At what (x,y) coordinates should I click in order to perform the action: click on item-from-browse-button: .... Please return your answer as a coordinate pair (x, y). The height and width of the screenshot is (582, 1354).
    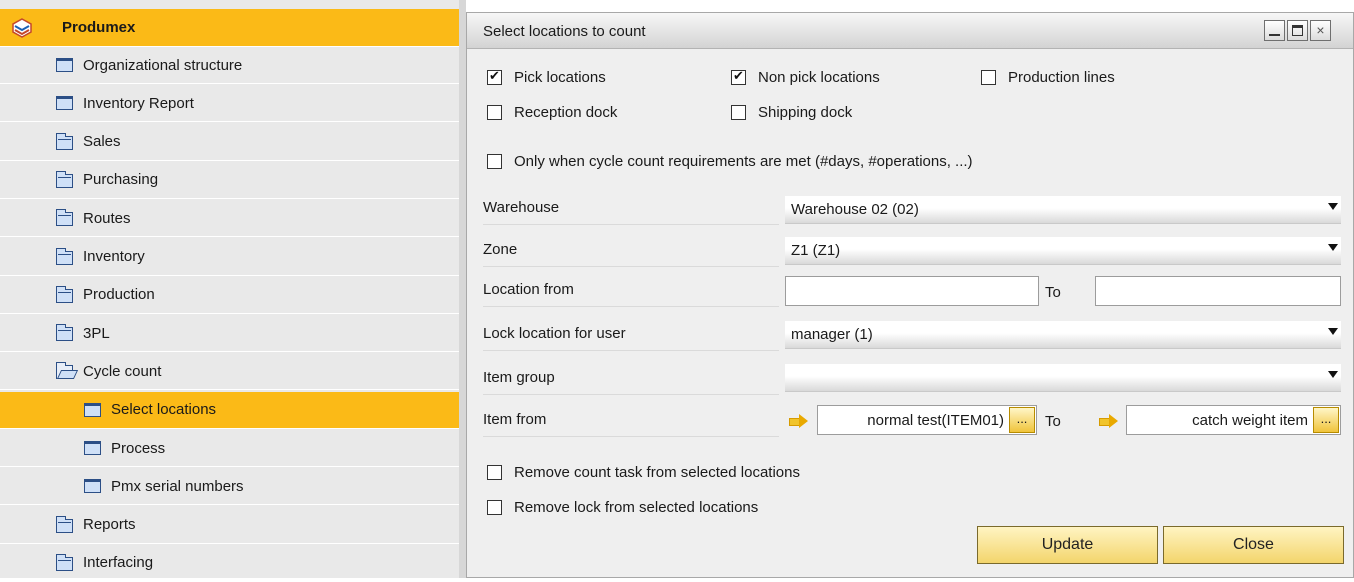
    Looking at the image, I should click on (1022, 420).